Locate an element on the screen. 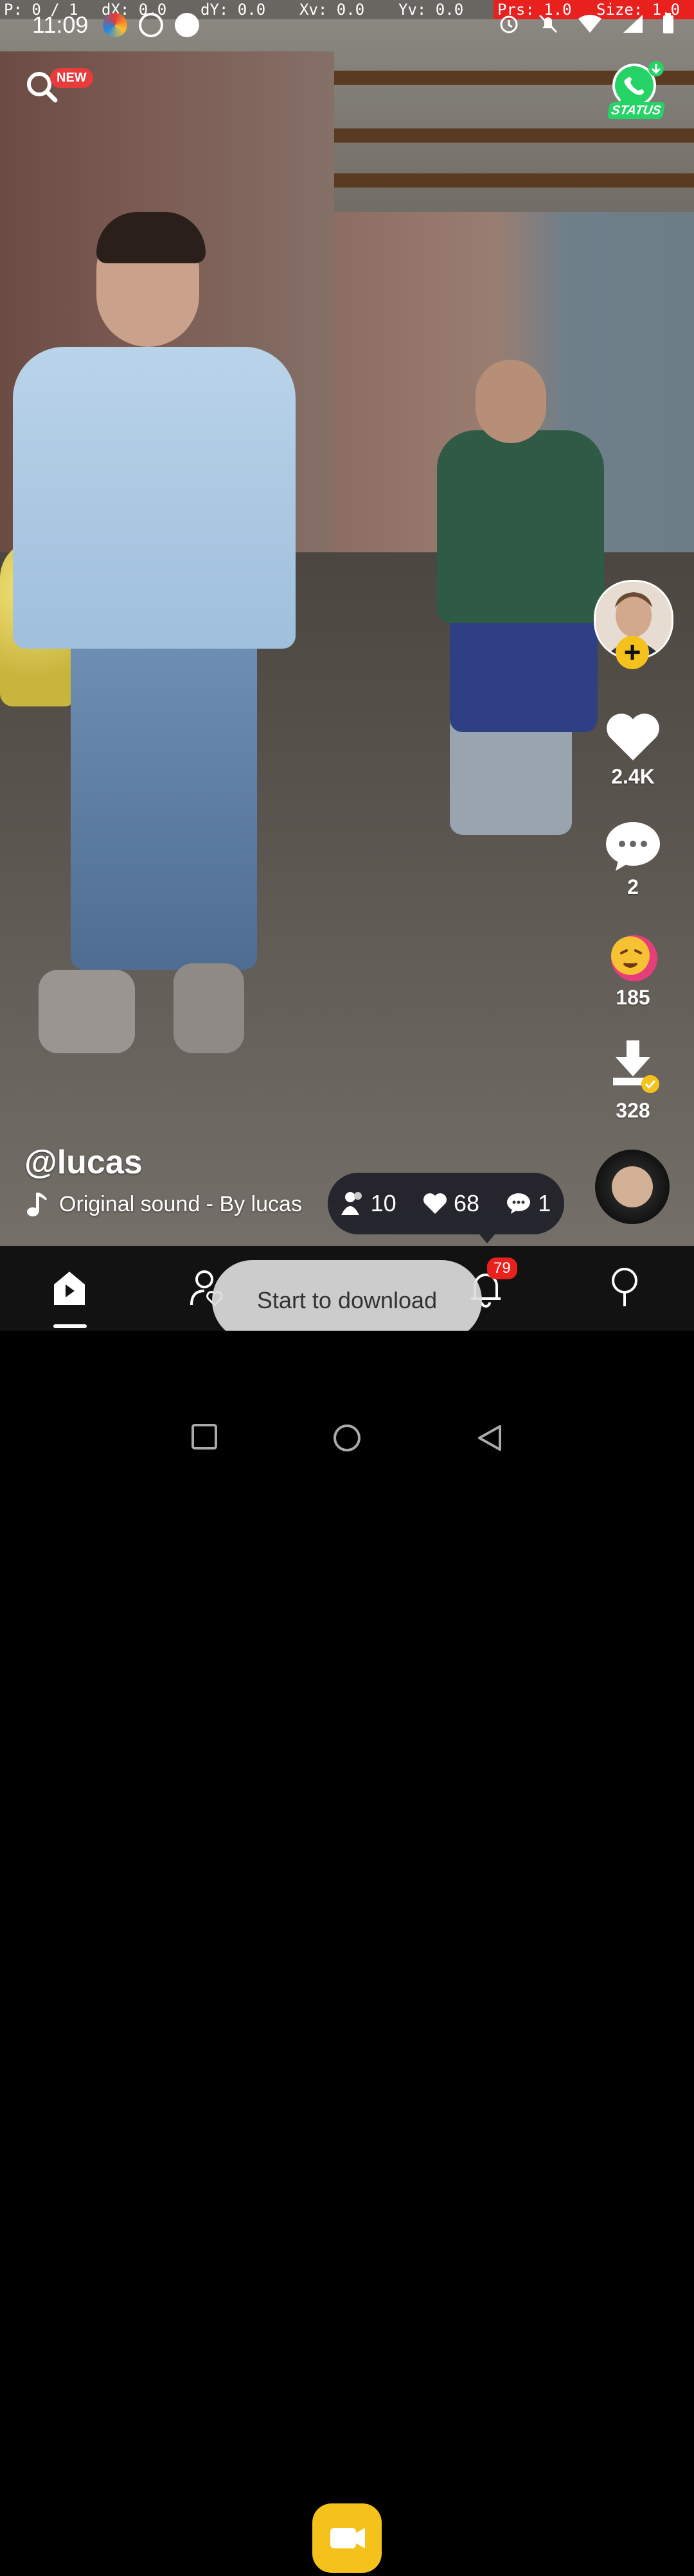 Image resolution: width=694 pixels, height=2576 pixels. back-button is located at coordinates (490, 1439).